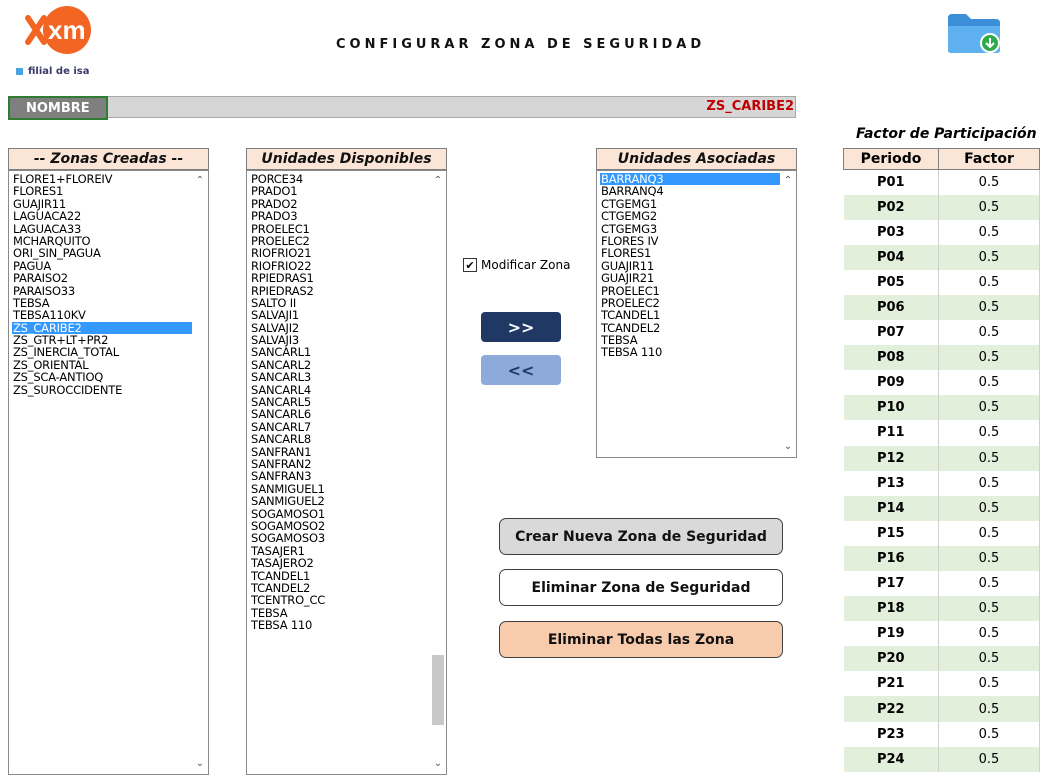 The image size is (1040, 775). Describe the element at coordinates (690, 191) in the screenshot. I see `list-item: BARRANQ4` at that location.